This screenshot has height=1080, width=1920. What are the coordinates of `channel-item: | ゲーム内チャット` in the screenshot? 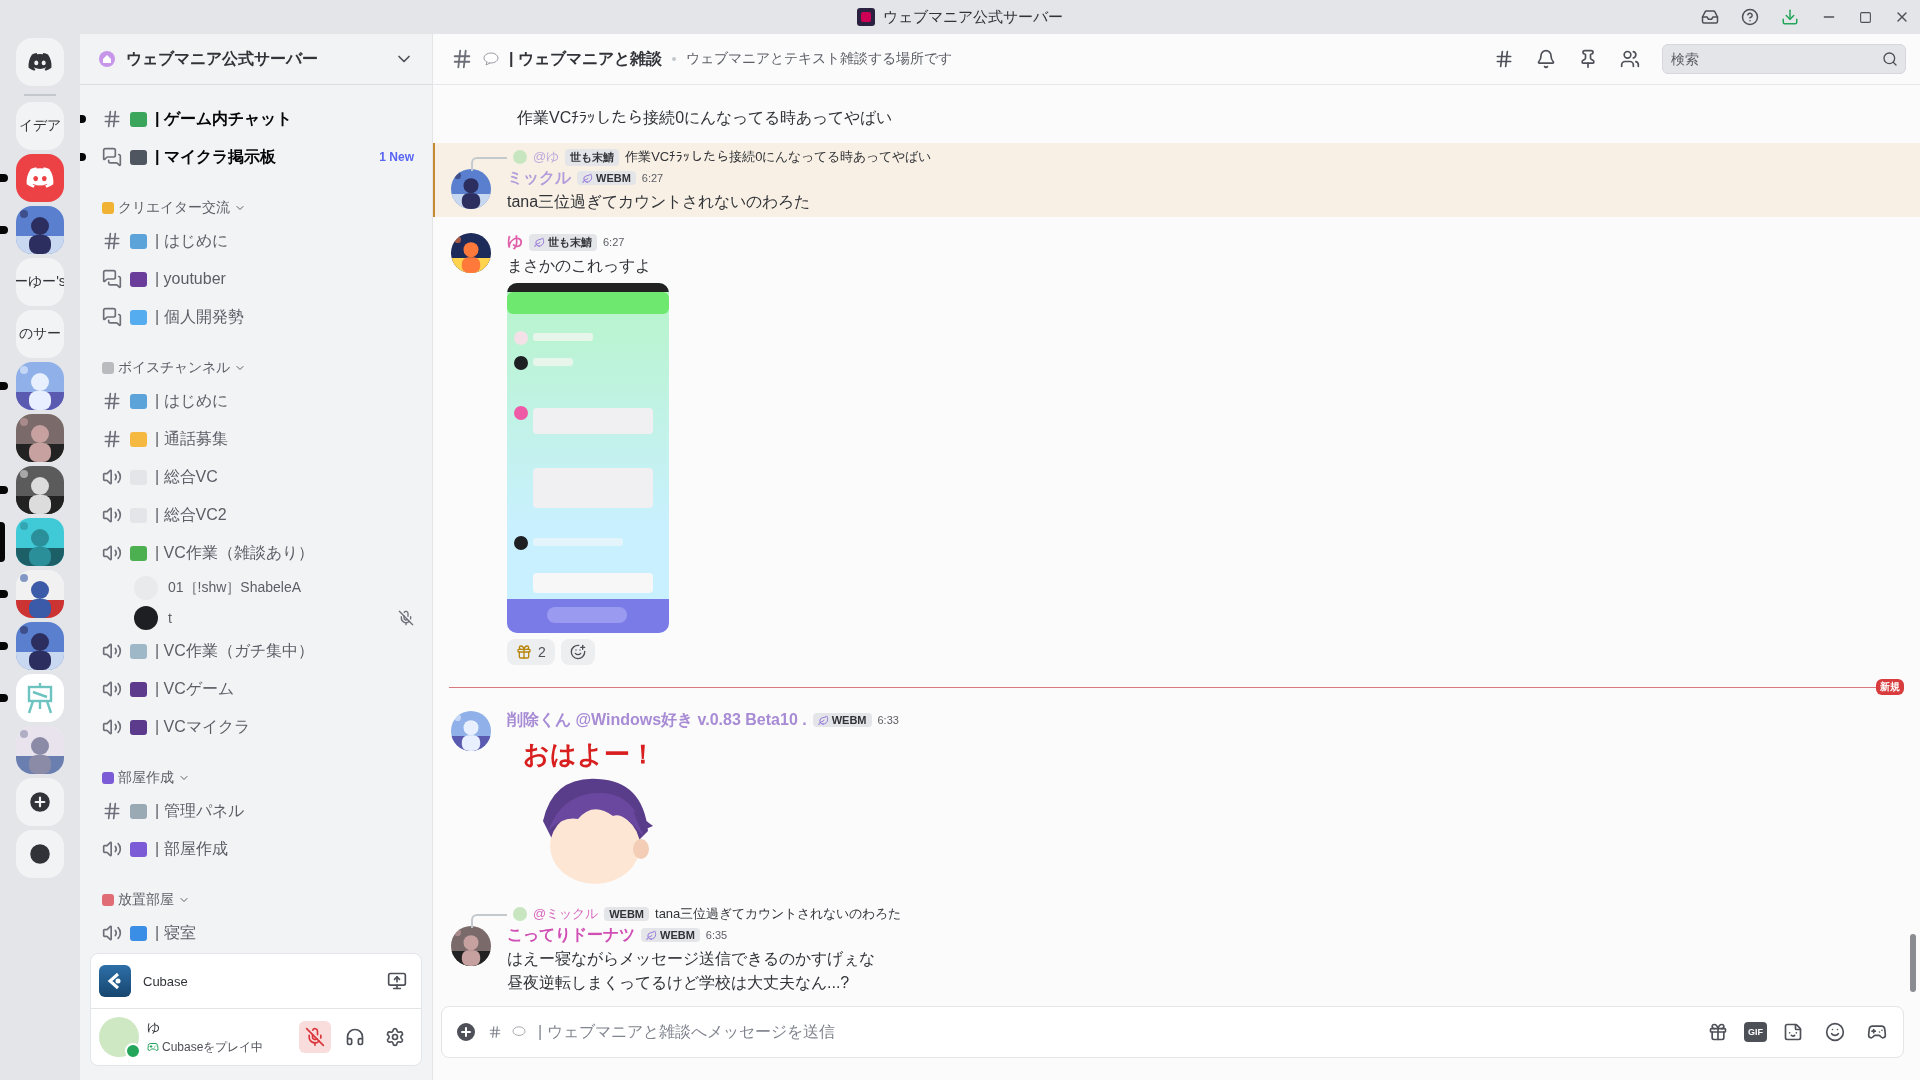 It's located at (256, 119).